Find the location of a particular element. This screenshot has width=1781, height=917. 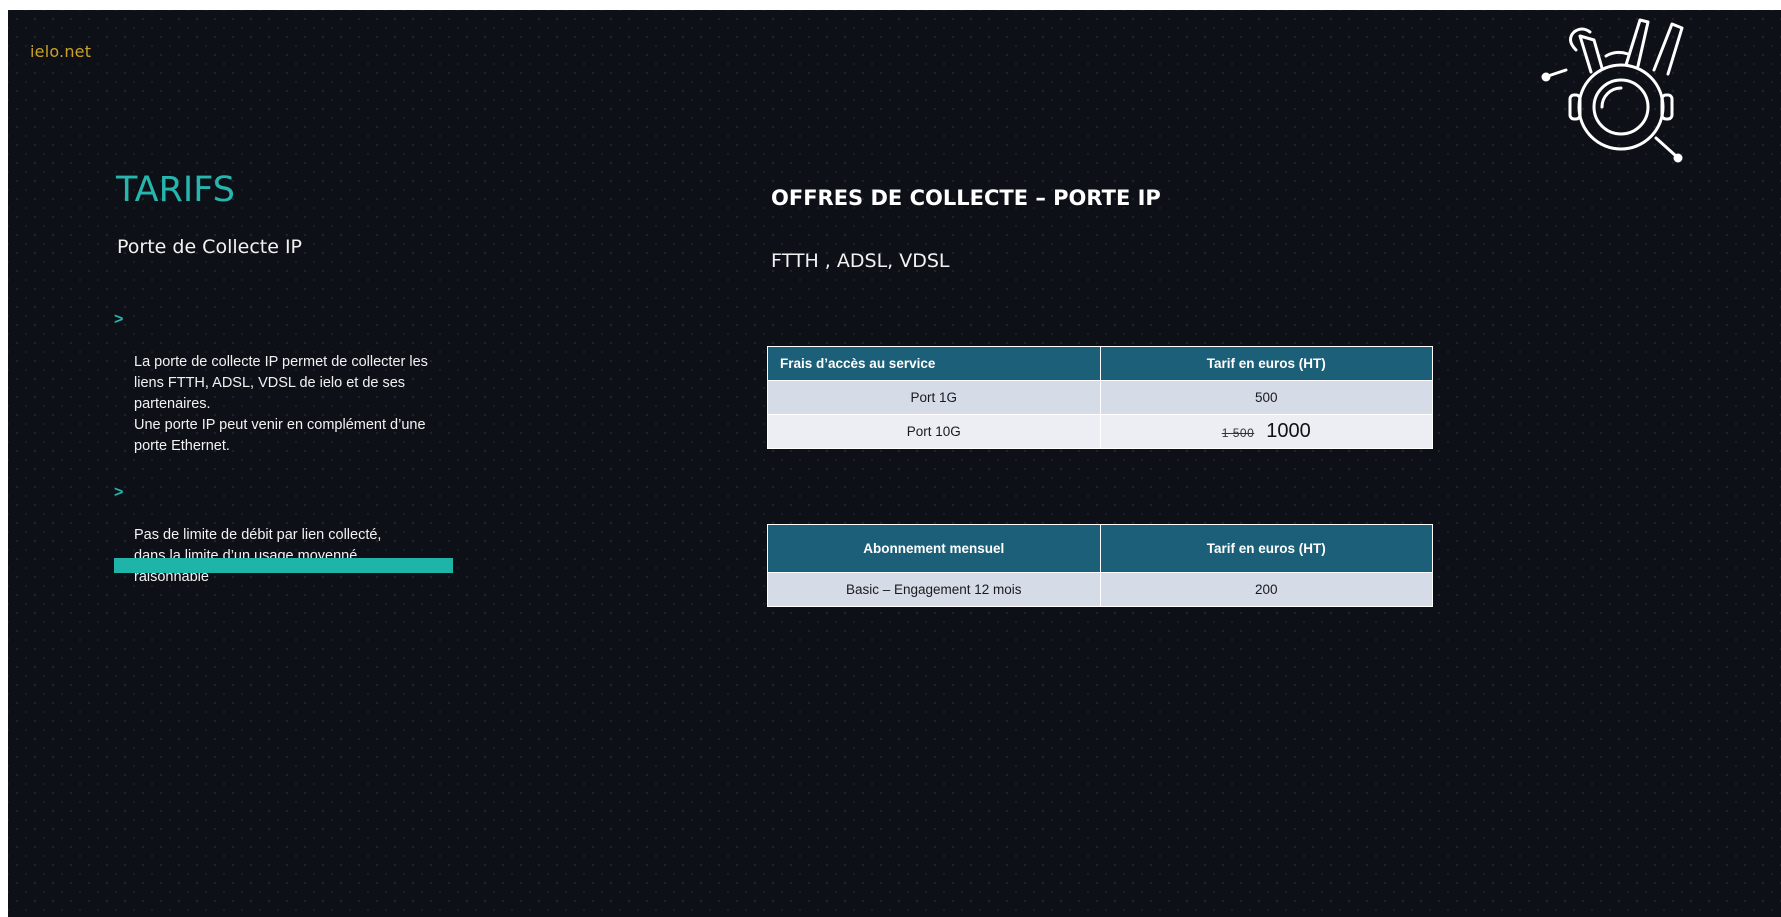

table-row: Basic – Engagement 12 mois 200 is located at coordinates (1100, 589).